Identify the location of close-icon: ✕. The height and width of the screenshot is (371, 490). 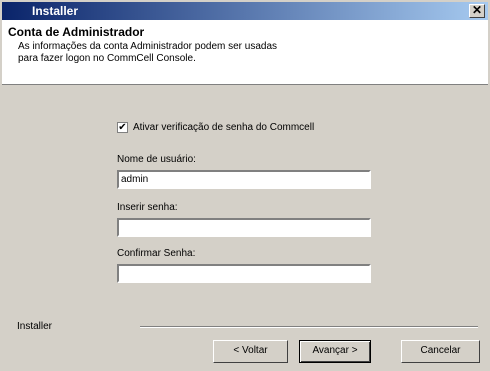
(477, 10).